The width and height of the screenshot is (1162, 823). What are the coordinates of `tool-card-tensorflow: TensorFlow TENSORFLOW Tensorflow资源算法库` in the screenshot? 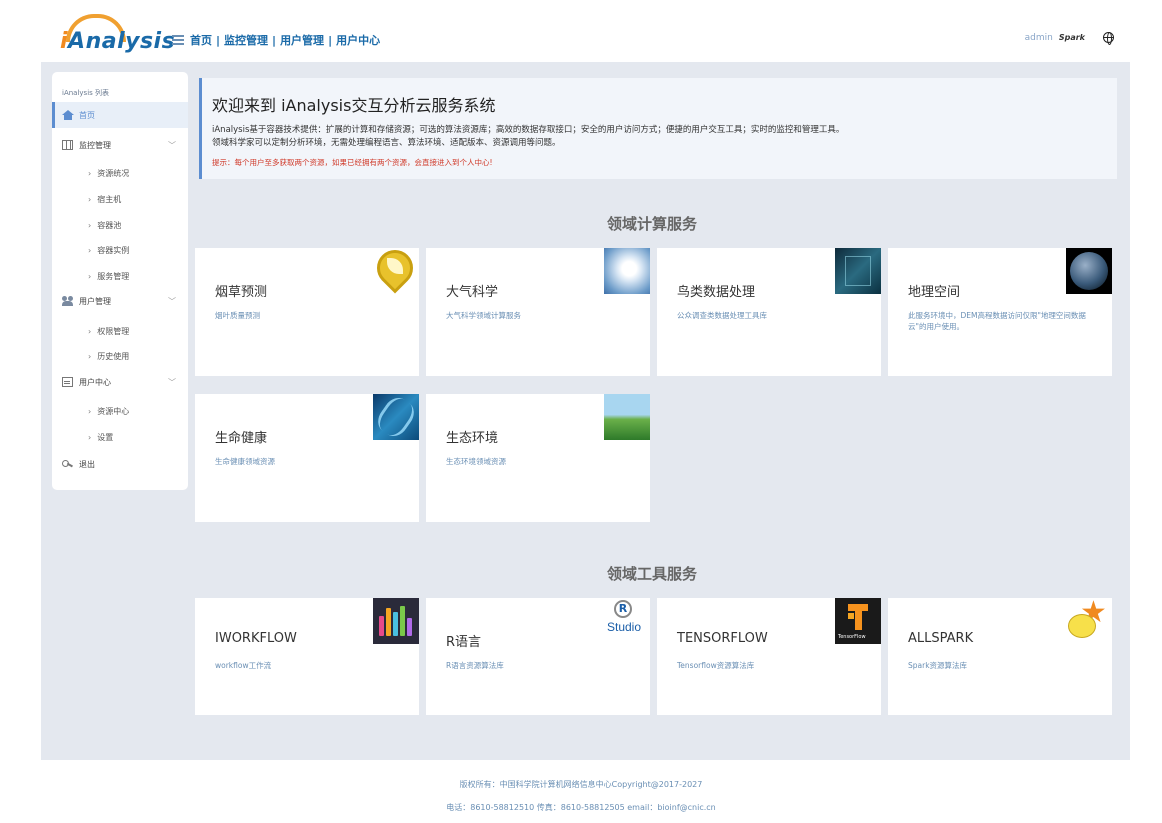 It's located at (769, 656).